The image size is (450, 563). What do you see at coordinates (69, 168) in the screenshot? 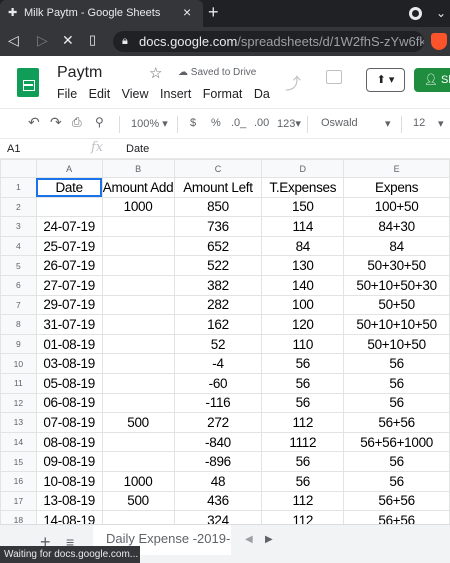
I see `column-header-a: A` at bounding box center [69, 168].